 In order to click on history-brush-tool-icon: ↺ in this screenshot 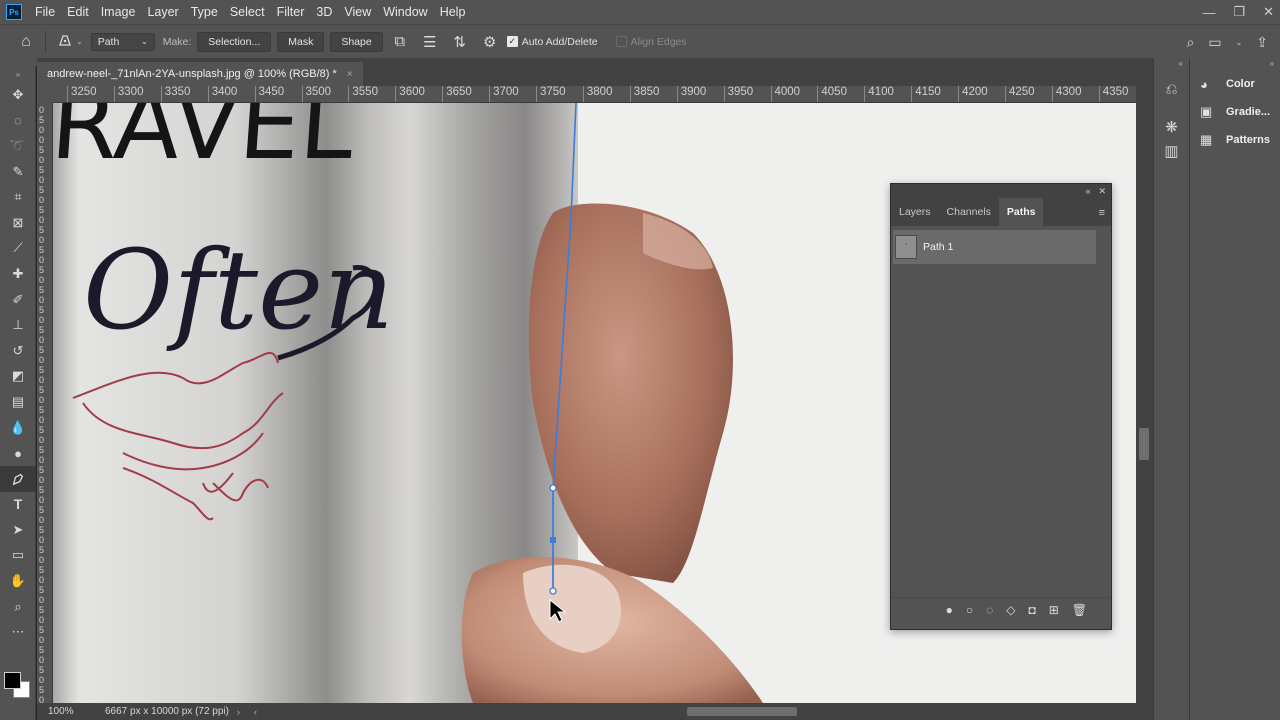, I will do `click(18, 351)`.